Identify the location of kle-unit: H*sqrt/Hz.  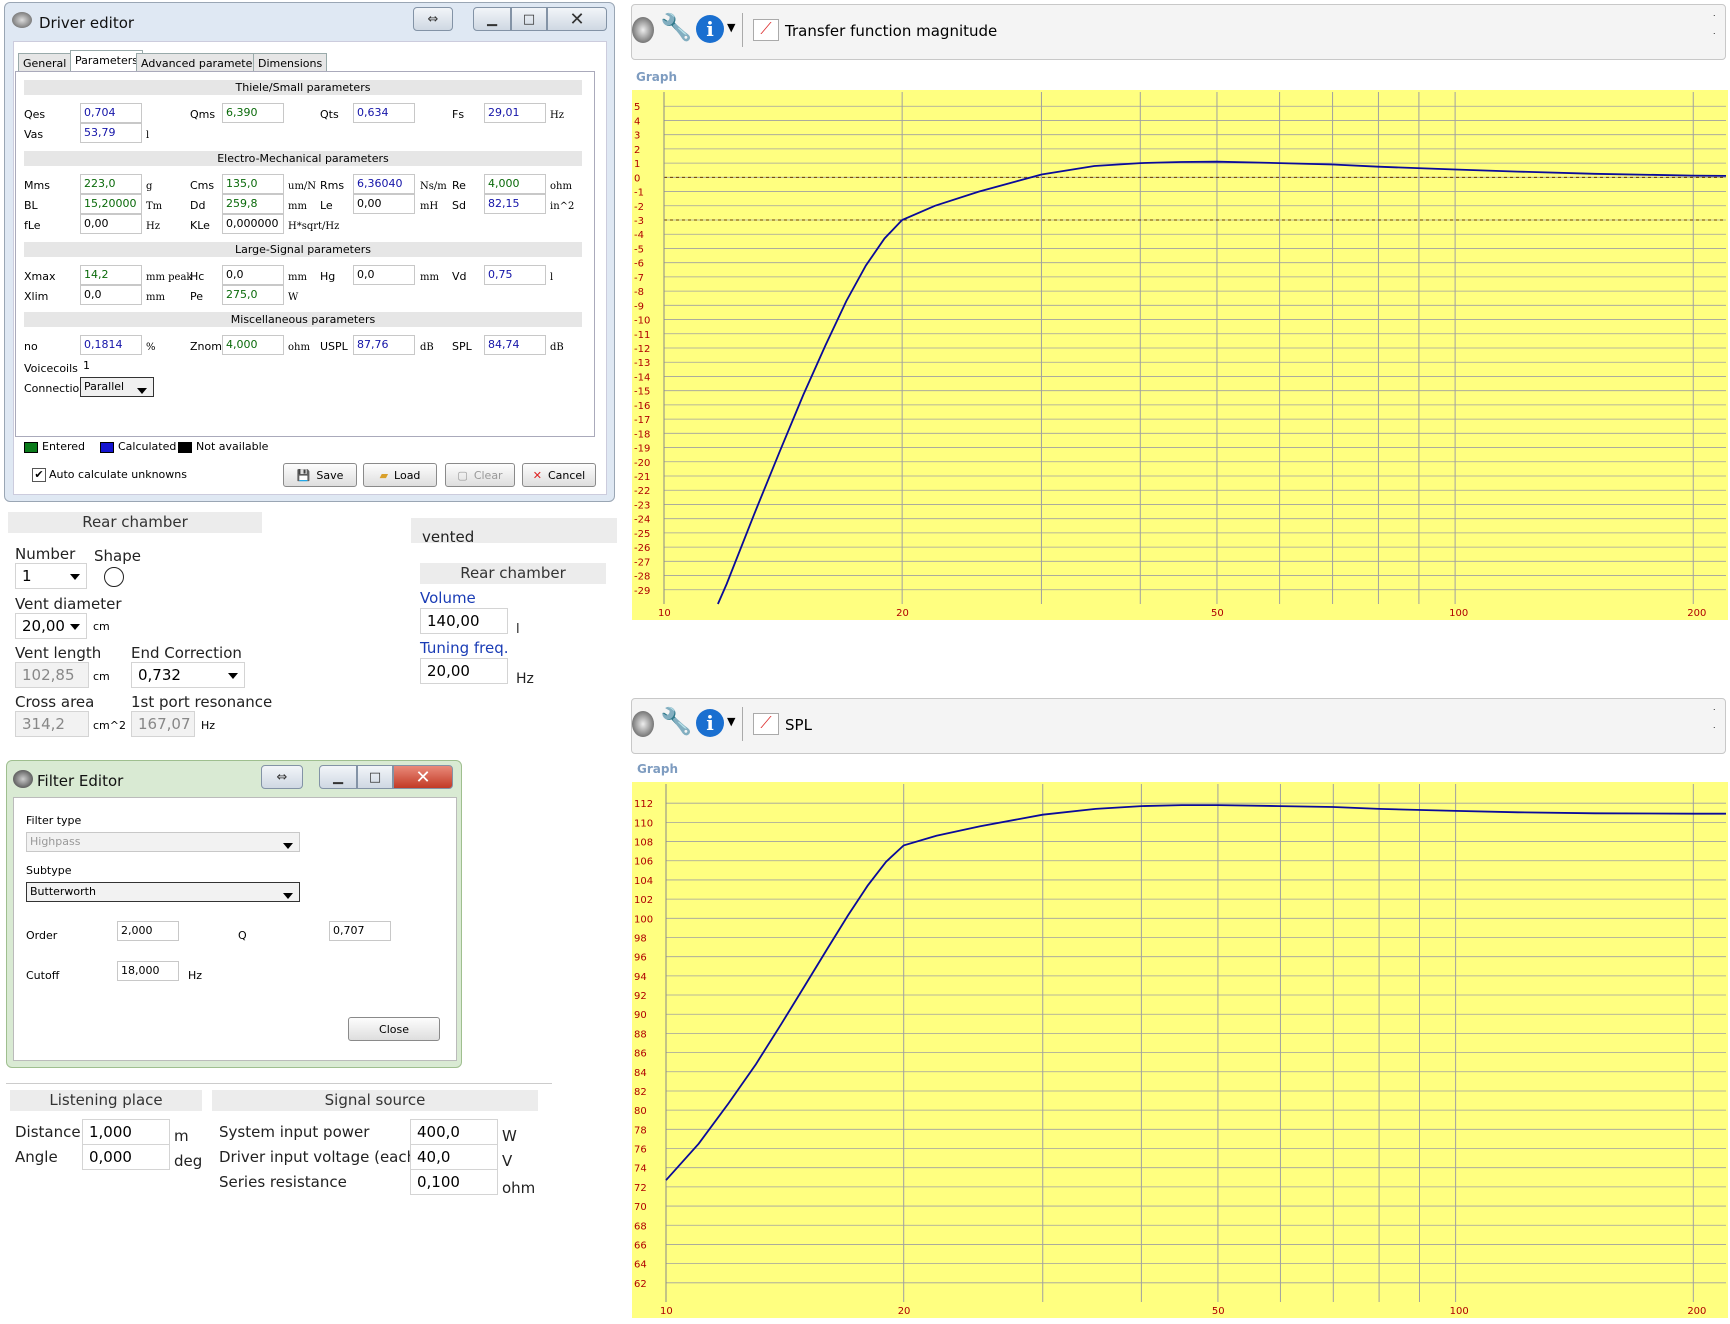
(314, 226).